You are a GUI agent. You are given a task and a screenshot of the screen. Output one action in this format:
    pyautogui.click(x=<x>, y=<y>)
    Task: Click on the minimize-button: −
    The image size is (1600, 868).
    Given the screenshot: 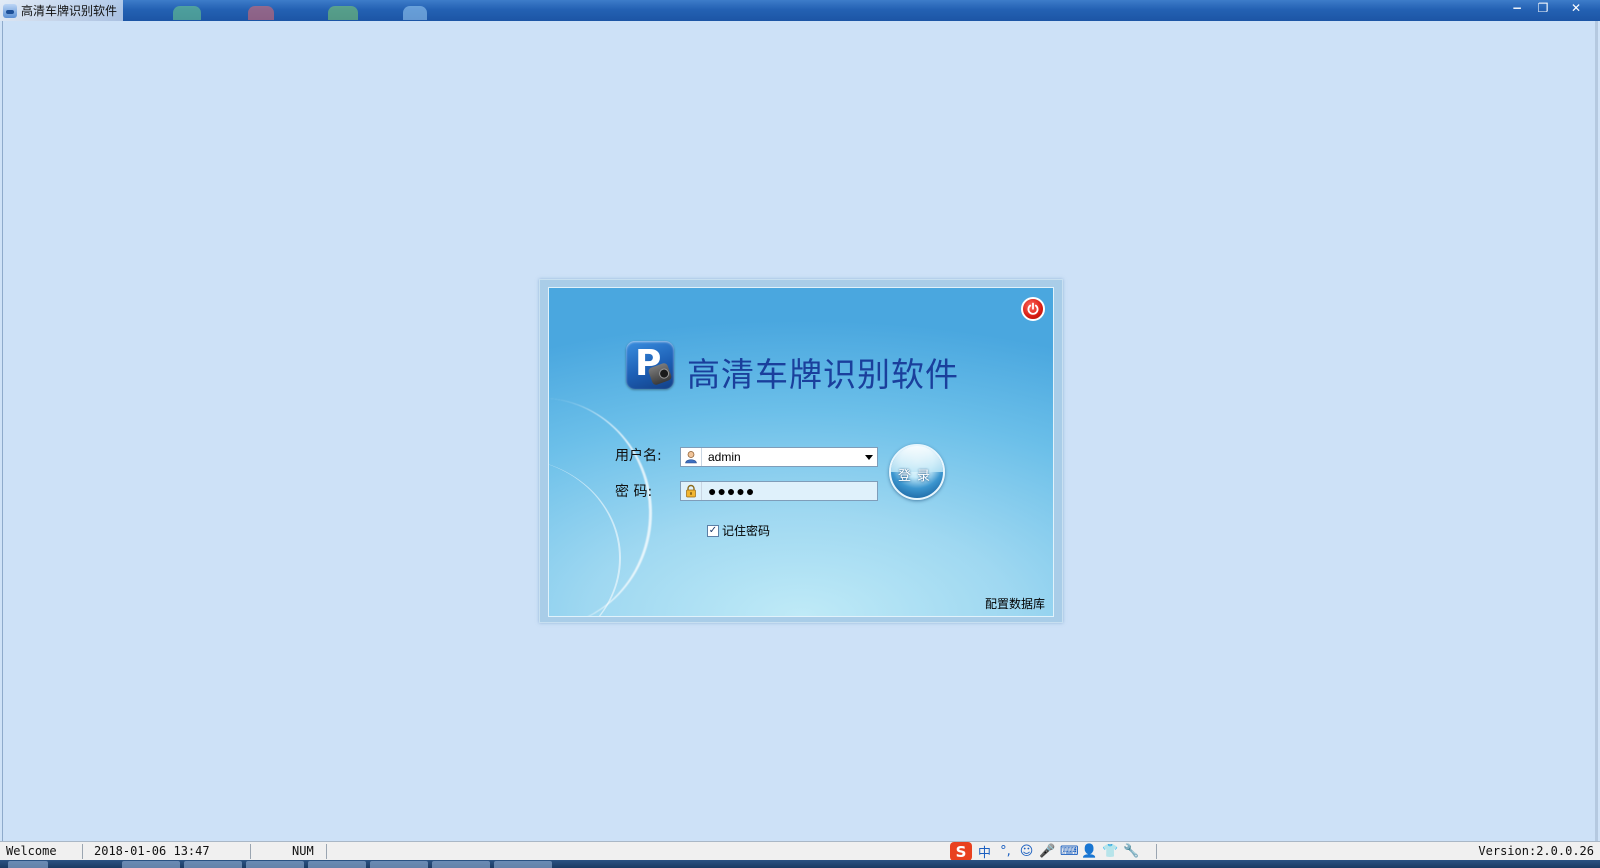 What is the action you would take?
    pyautogui.click(x=1517, y=8)
    